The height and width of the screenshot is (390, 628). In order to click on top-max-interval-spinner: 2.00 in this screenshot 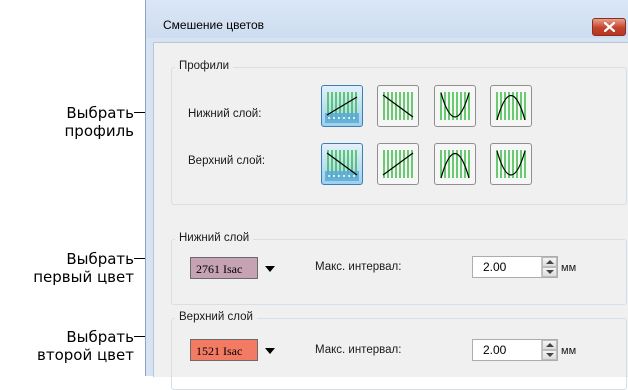, I will do `click(515, 350)`.